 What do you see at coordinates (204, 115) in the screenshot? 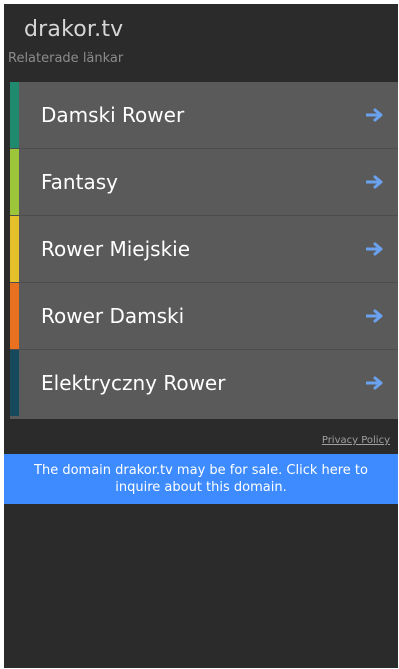
I see `link-item-damski-rower: Damski Rower` at bounding box center [204, 115].